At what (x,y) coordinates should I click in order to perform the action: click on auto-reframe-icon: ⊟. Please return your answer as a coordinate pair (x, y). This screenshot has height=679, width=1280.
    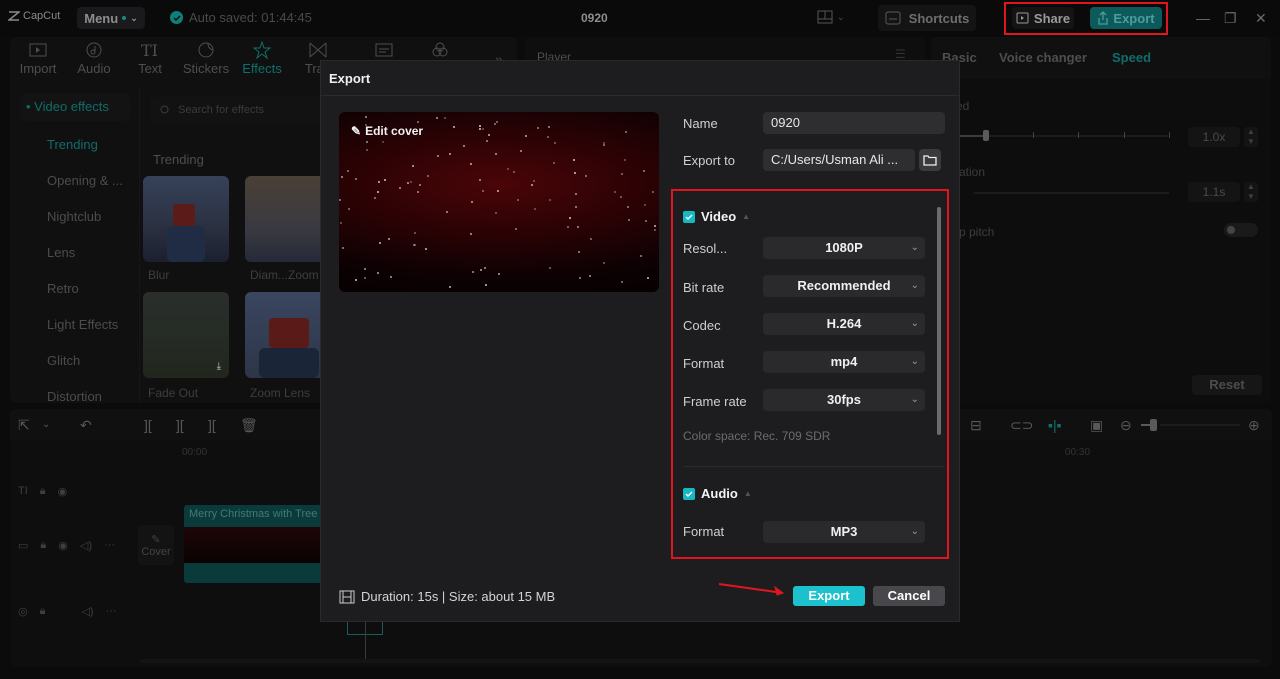
    Looking at the image, I should click on (976, 425).